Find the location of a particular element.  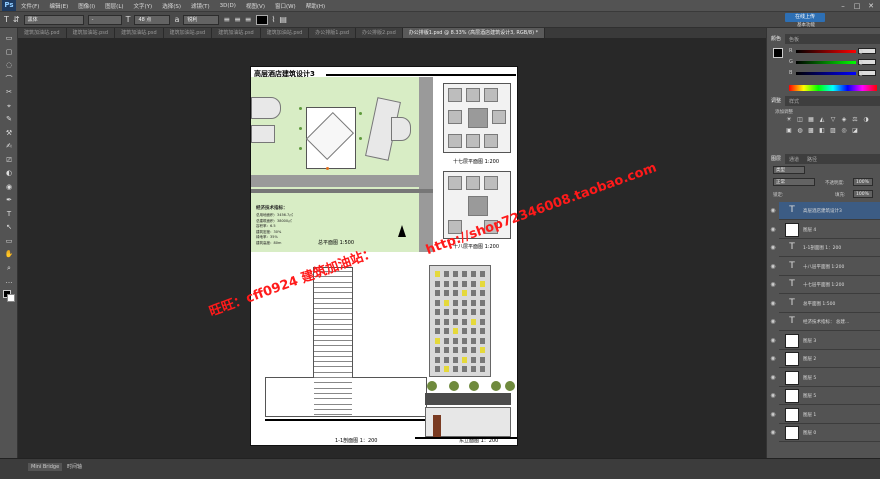

red-track is located at coordinates (826, 51).